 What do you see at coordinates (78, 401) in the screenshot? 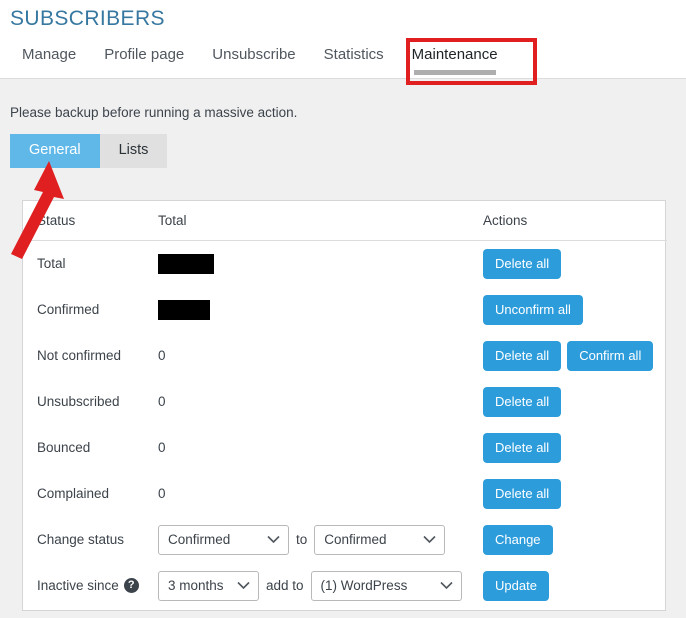
I see `cell-status: Unsubscribed` at bounding box center [78, 401].